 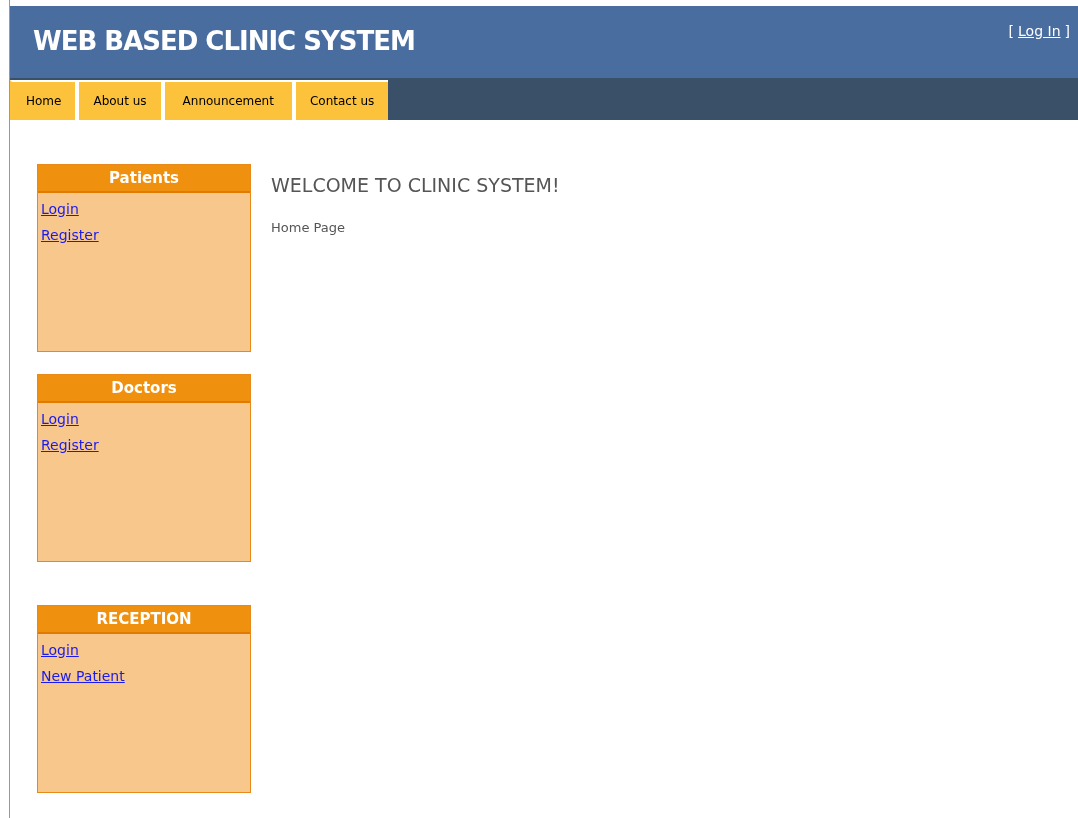 I want to click on panel-title: Doctors, so click(x=144, y=389).